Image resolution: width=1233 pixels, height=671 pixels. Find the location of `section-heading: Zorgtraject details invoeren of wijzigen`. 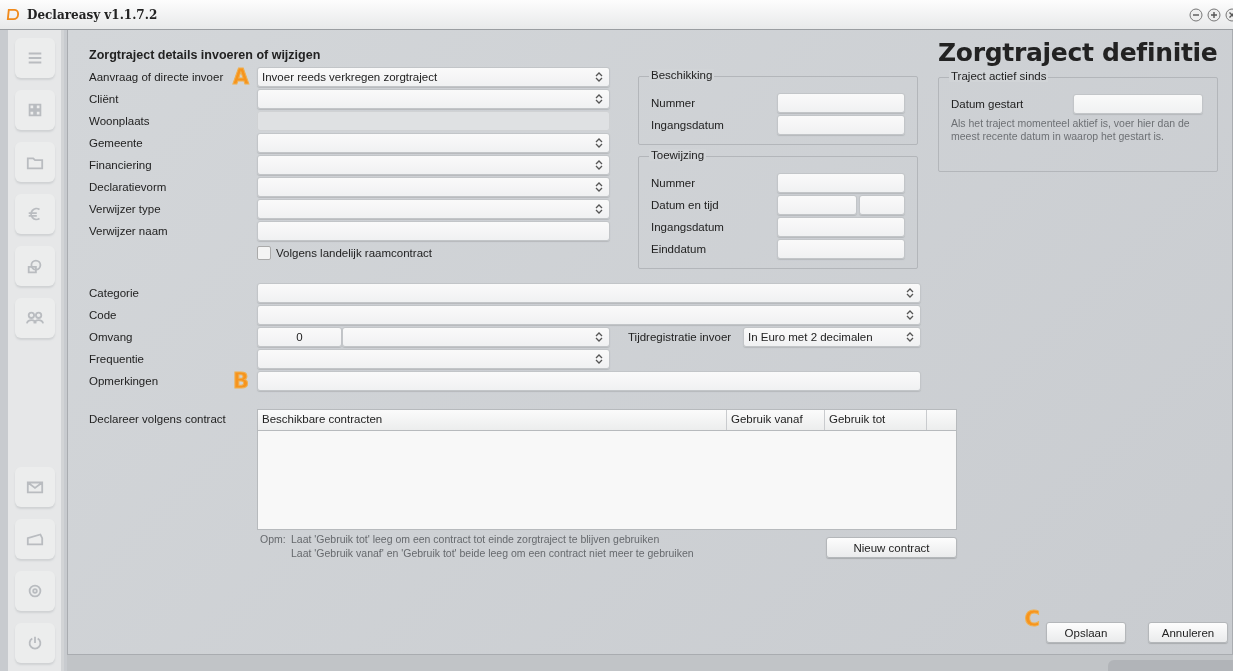

section-heading: Zorgtraject details invoeren of wijzigen is located at coordinates (205, 55).